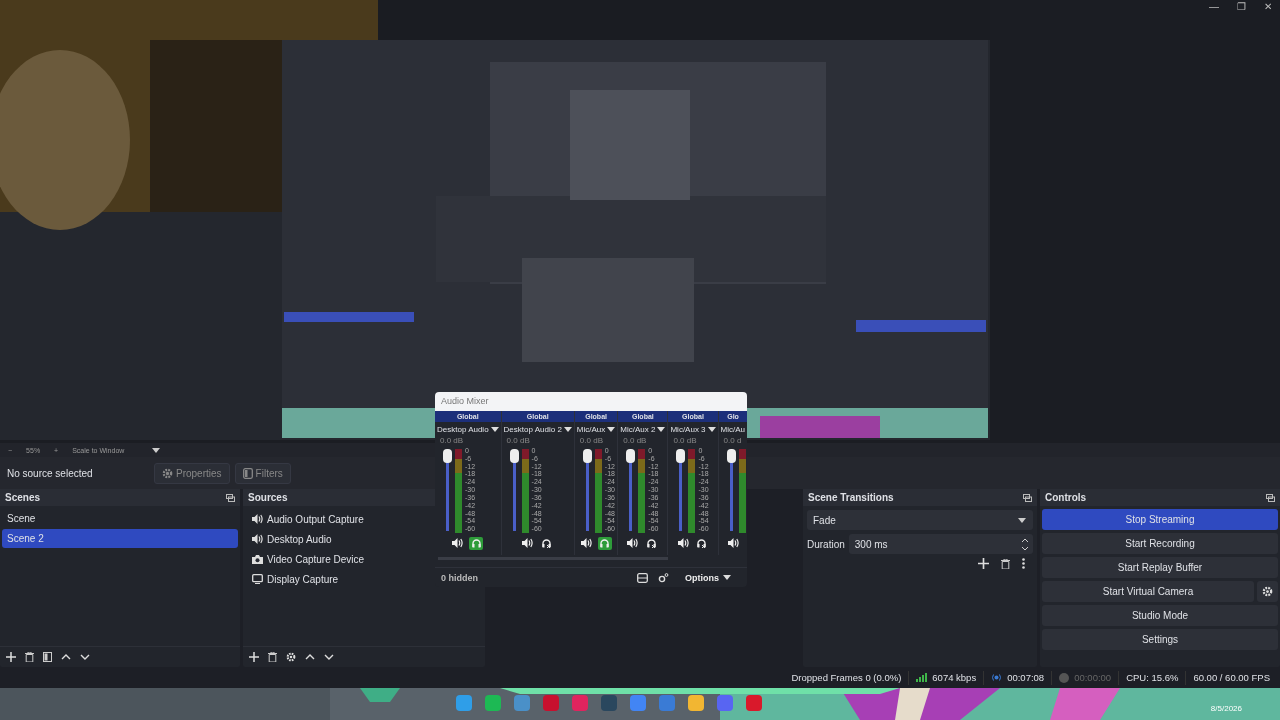 This screenshot has height=720, width=1280. Describe the element at coordinates (591, 401) in the screenshot. I see `mixer-title: Audio Mixer` at that location.